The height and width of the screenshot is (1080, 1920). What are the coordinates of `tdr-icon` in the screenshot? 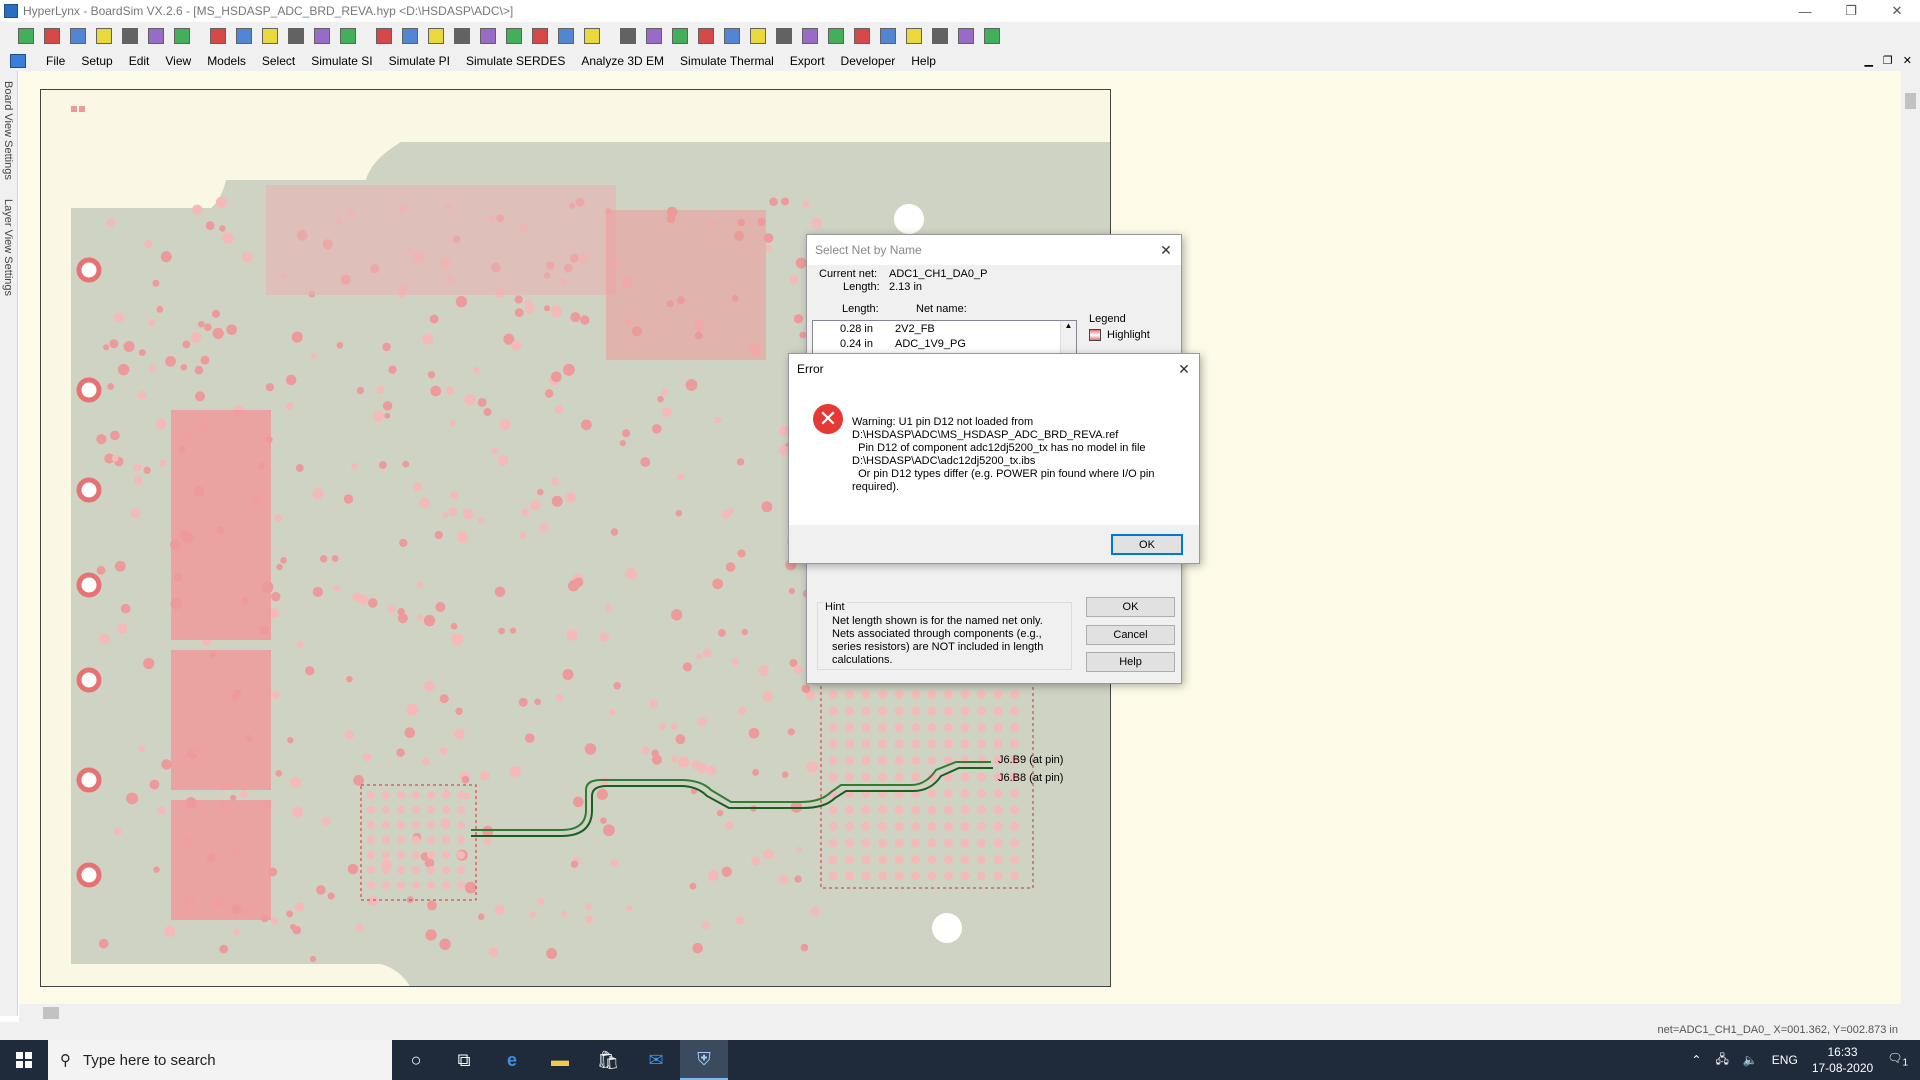 It's located at (914, 36).